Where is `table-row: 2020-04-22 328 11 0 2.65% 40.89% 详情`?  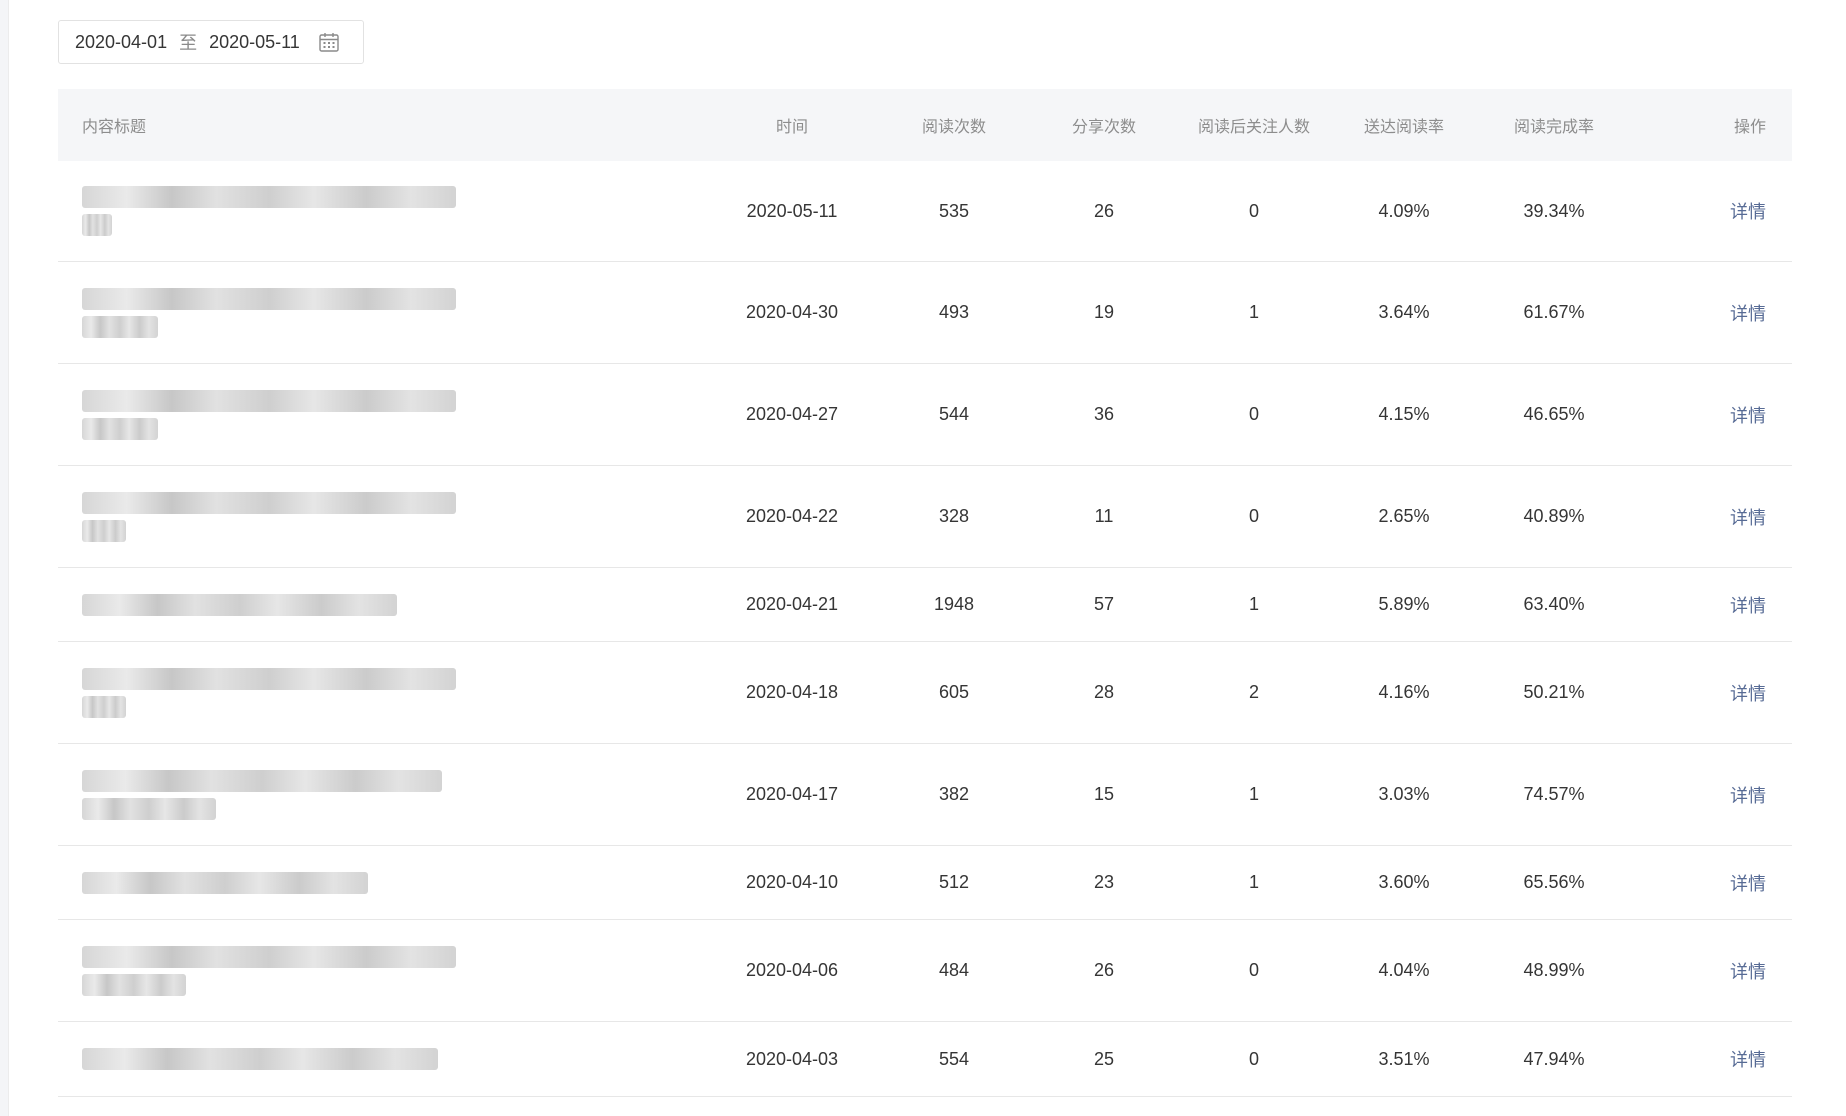 table-row: 2020-04-22 328 11 0 2.65% 40.89% 详情 is located at coordinates (925, 517).